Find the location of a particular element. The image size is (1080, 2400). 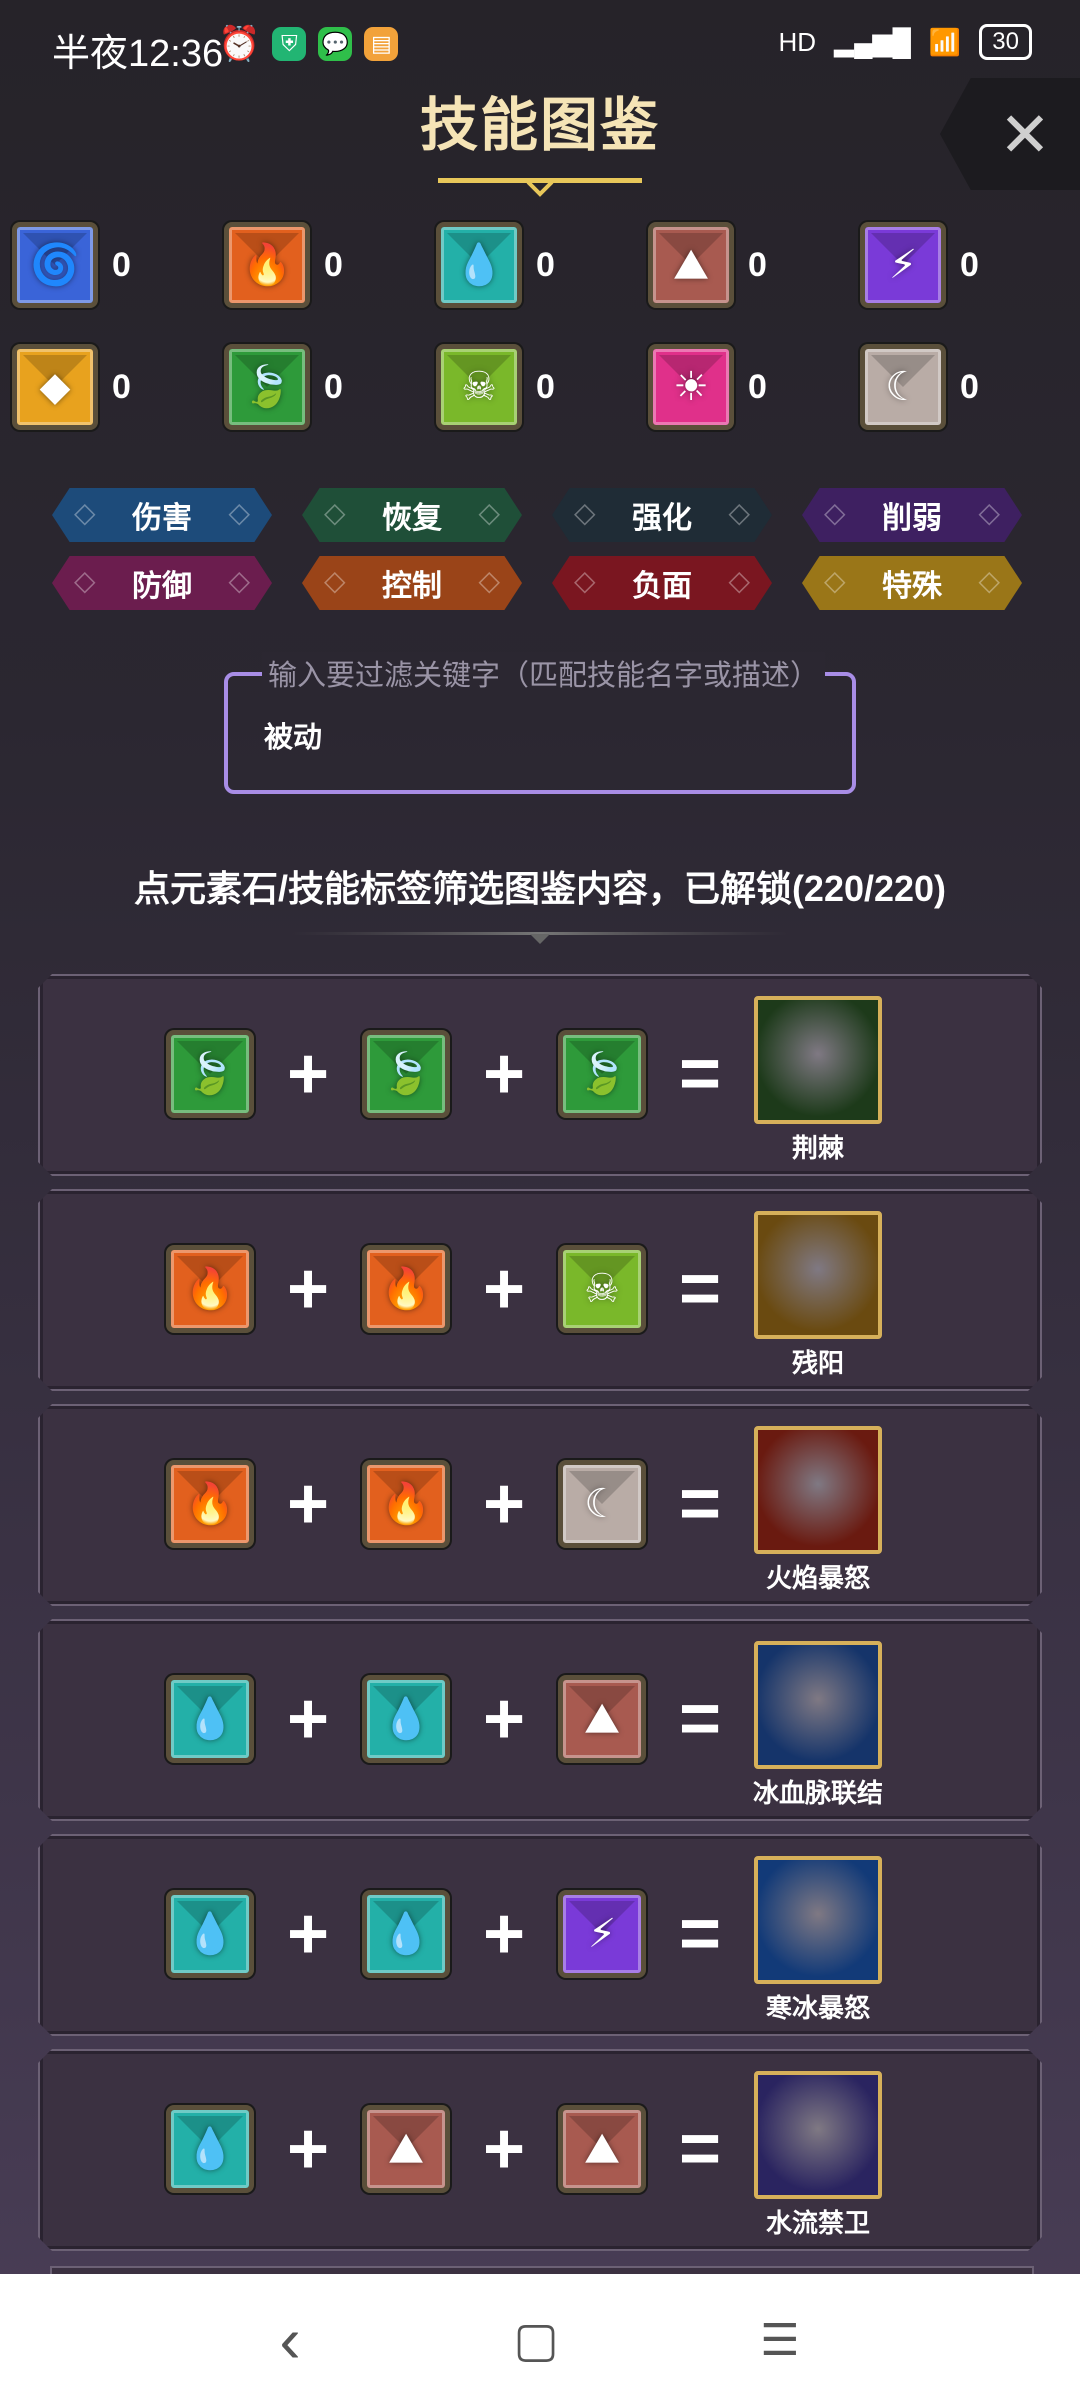

recipe-result: 寒冰暴怒 is located at coordinates (818, 1940).